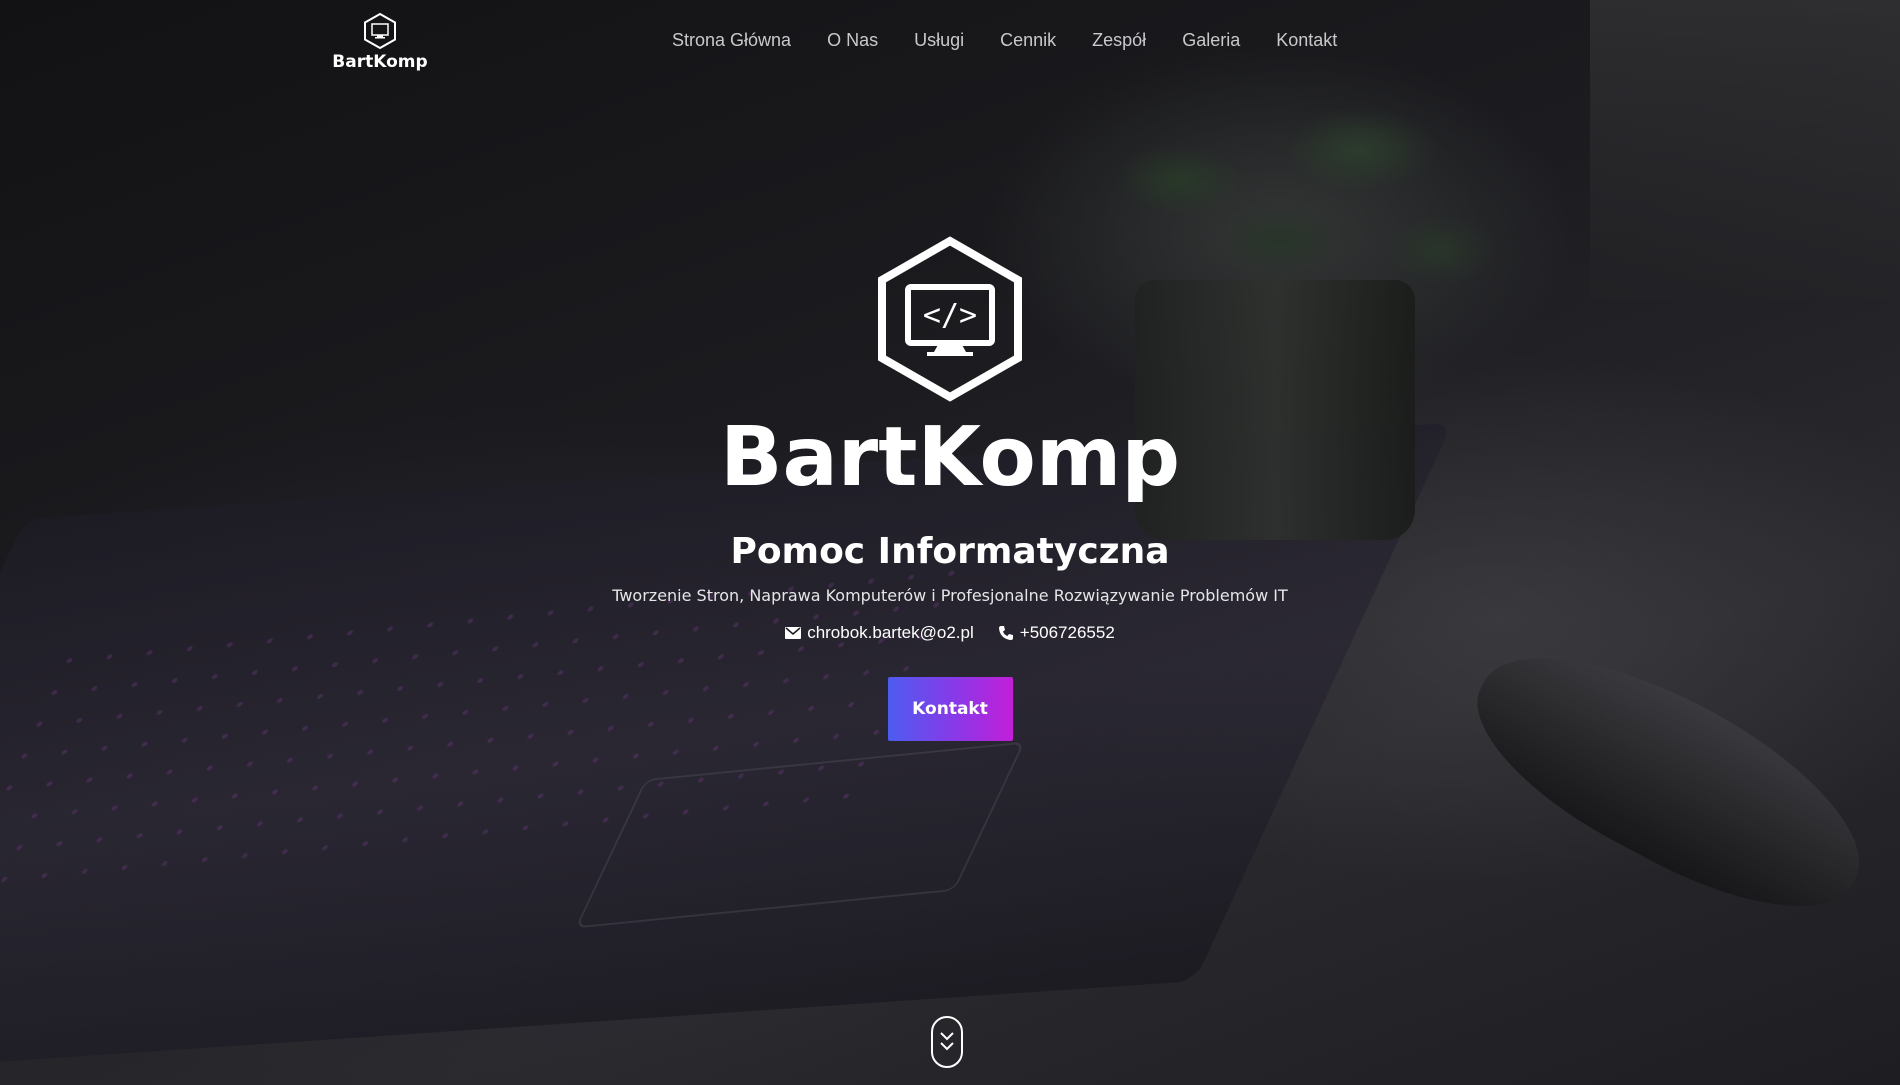 Image resolution: width=1900 pixels, height=1085 pixels. Describe the element at coordinates (890, 632) in the screenshot. I see `email-text: chrobok.bartek@o2.pl` at that location.